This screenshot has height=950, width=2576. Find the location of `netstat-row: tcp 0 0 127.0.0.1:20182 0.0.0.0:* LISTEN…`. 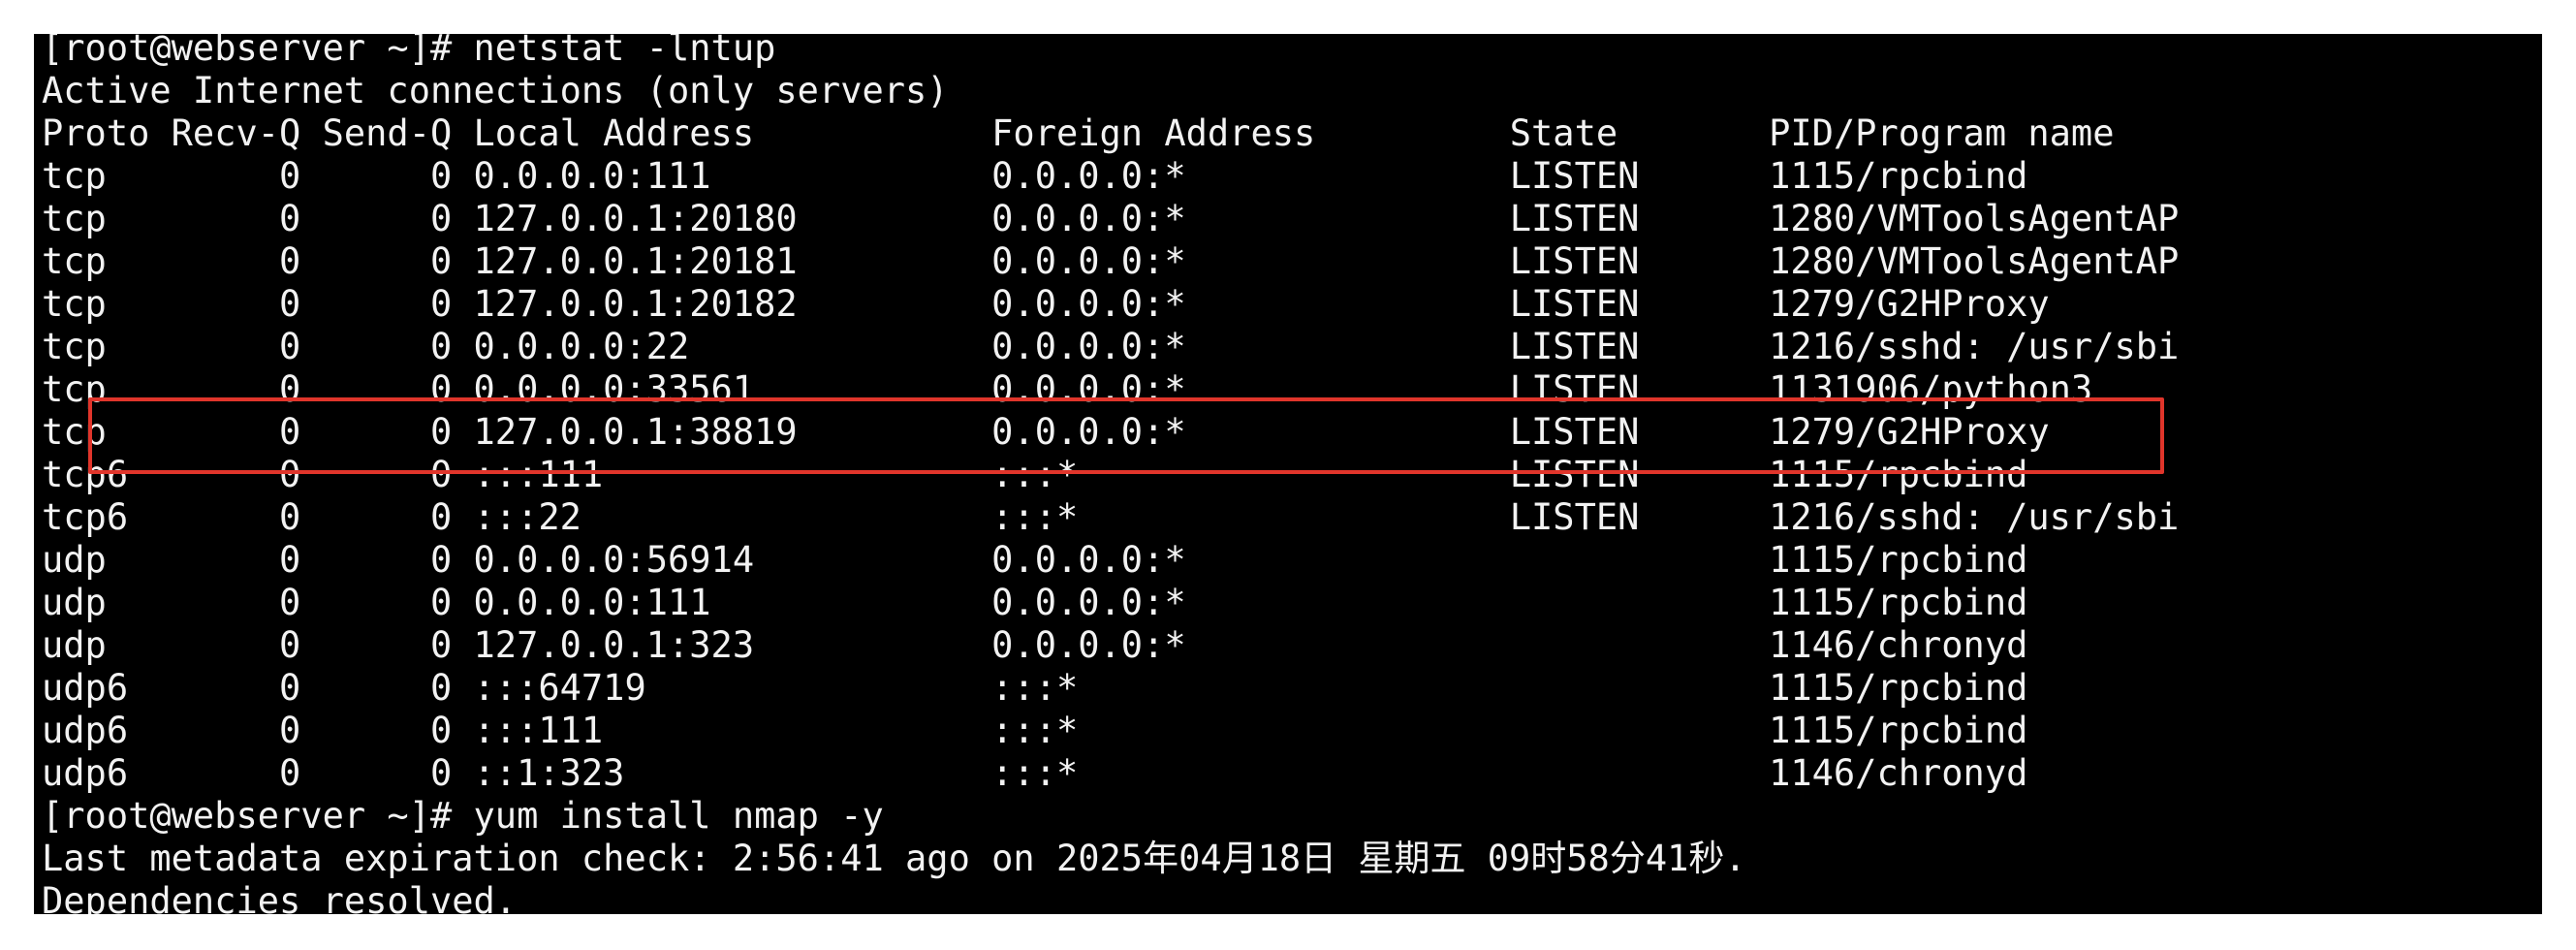

netstat-row: tcp 0 0 127.0.0.1:20182 0.0.0.0:* LISTEN… is located at coordinates (1046, 304).